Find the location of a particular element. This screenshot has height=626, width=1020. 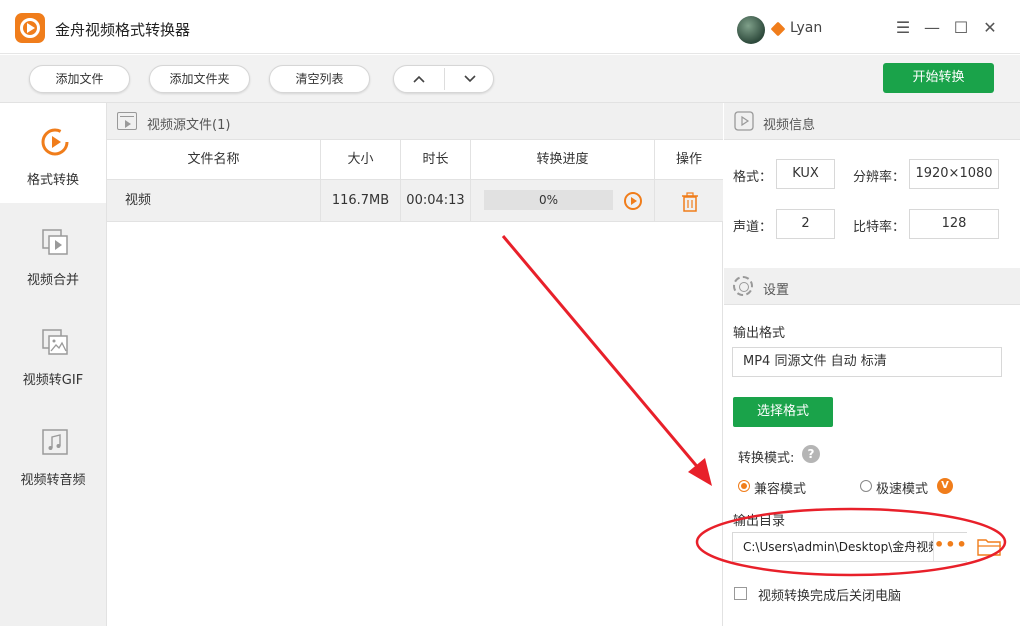

video-info-icon is located at coordinates (744, 121).